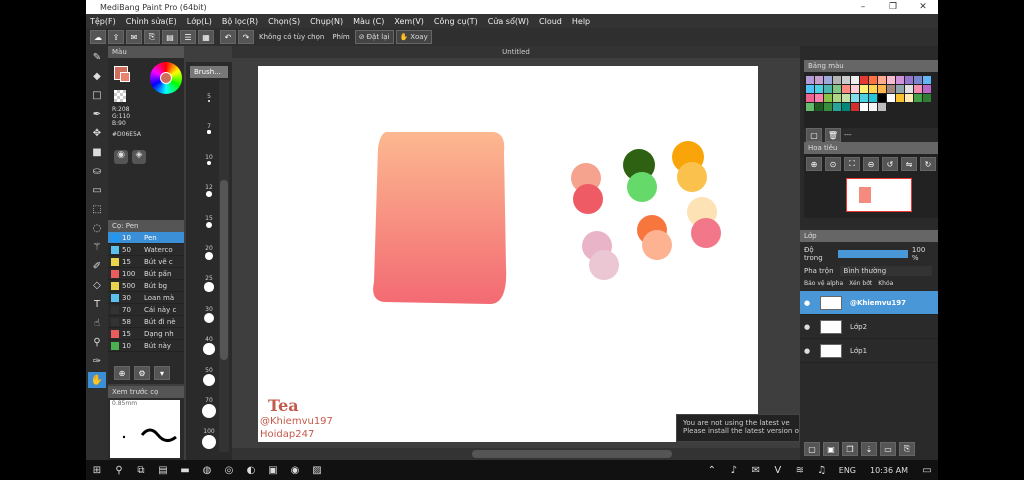 The image size is (1024, 480). Describe the element at coordinates (206, 37) in the screenshot. I see `grid-icon: ▦` at that location.